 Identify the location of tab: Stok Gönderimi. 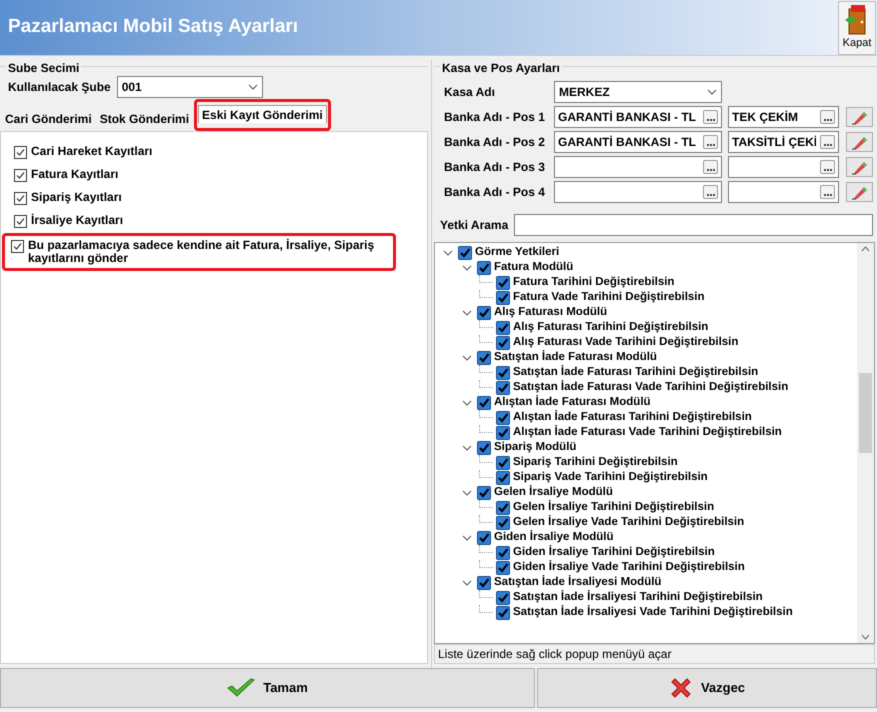
(144, 119).